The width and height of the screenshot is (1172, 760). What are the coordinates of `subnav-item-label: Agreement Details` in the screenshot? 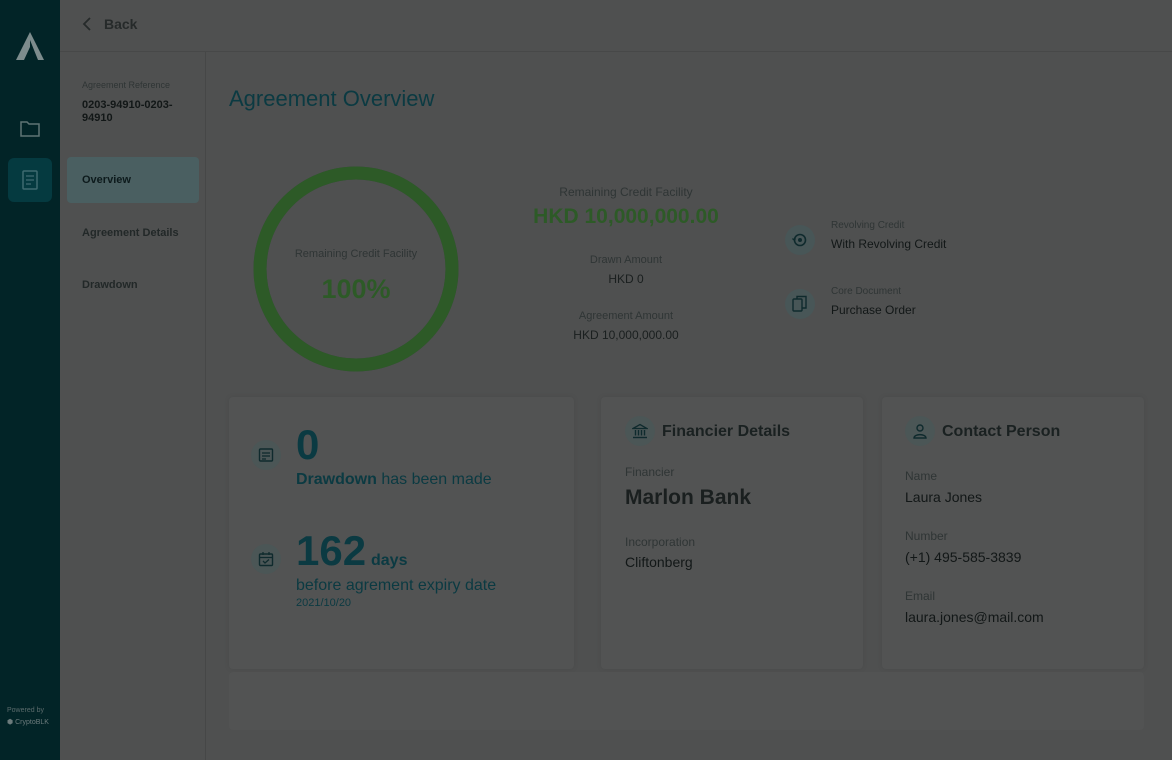 It's located at (130, 233).